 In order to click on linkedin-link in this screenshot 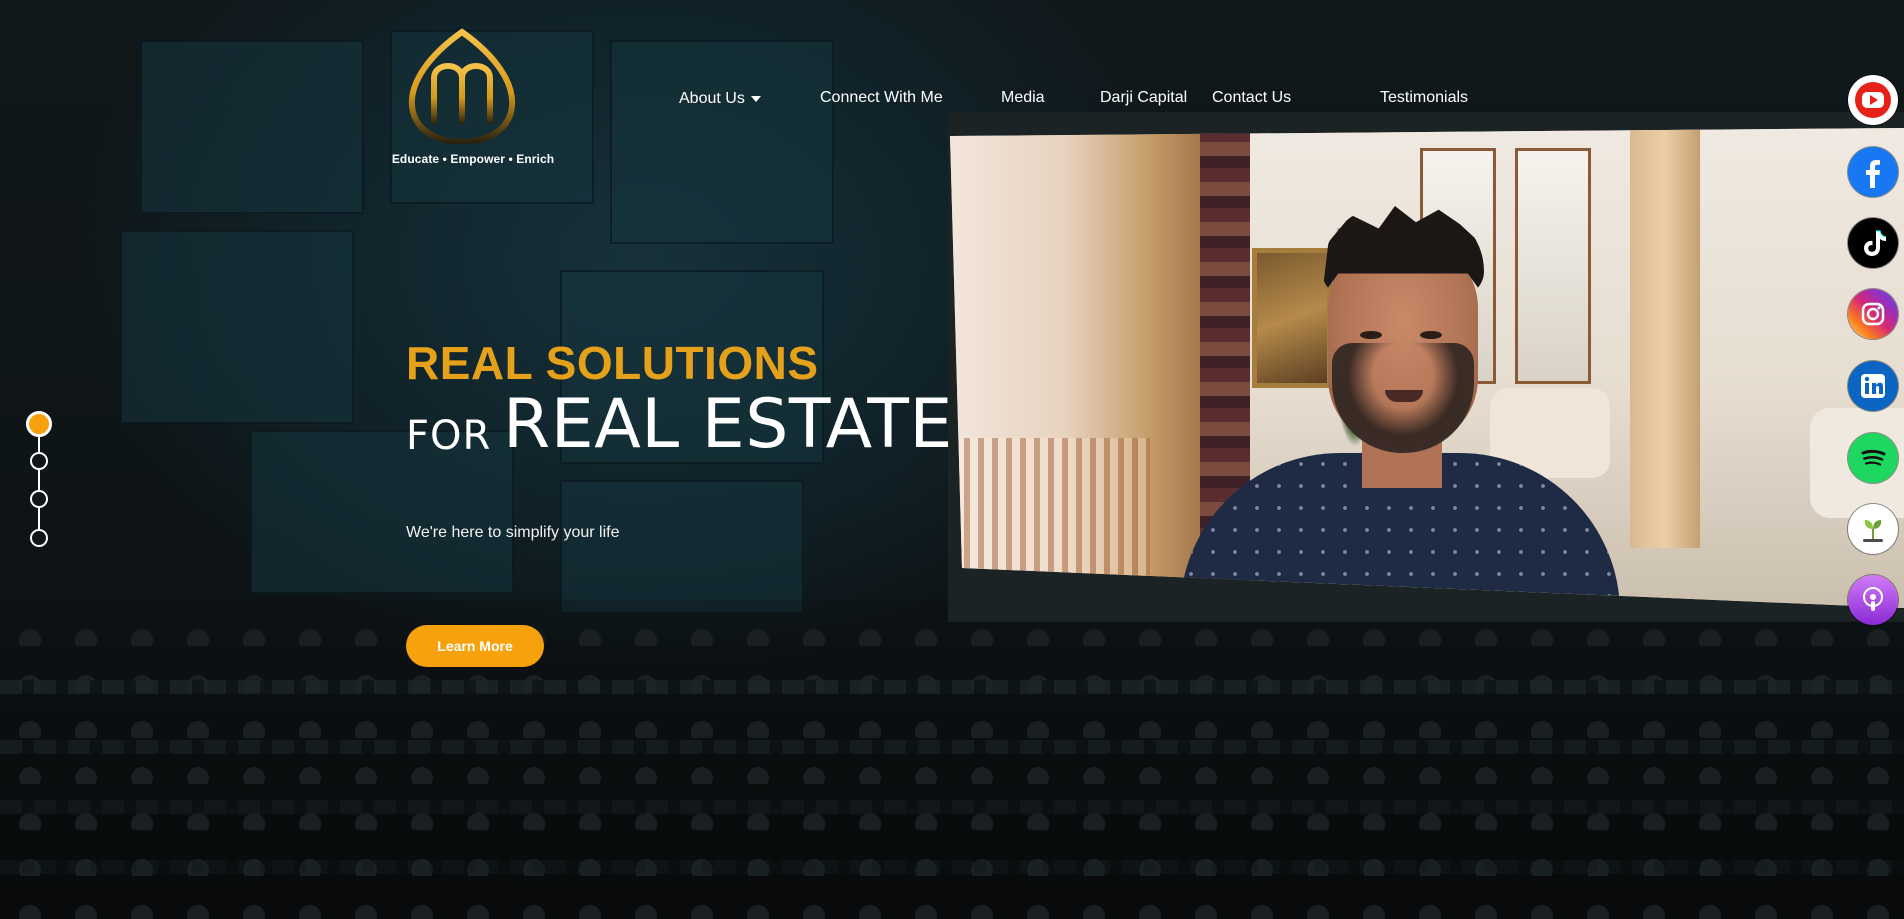, I will do `click(1873, 386)`.